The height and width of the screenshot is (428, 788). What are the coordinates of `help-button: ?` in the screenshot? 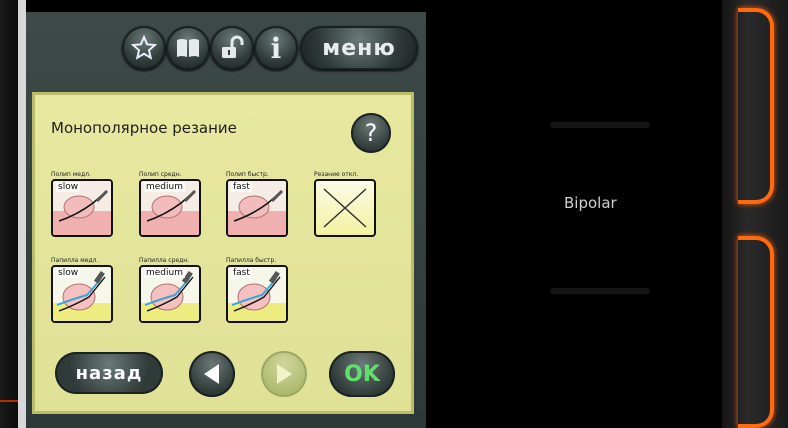 It's located at (371, 133).